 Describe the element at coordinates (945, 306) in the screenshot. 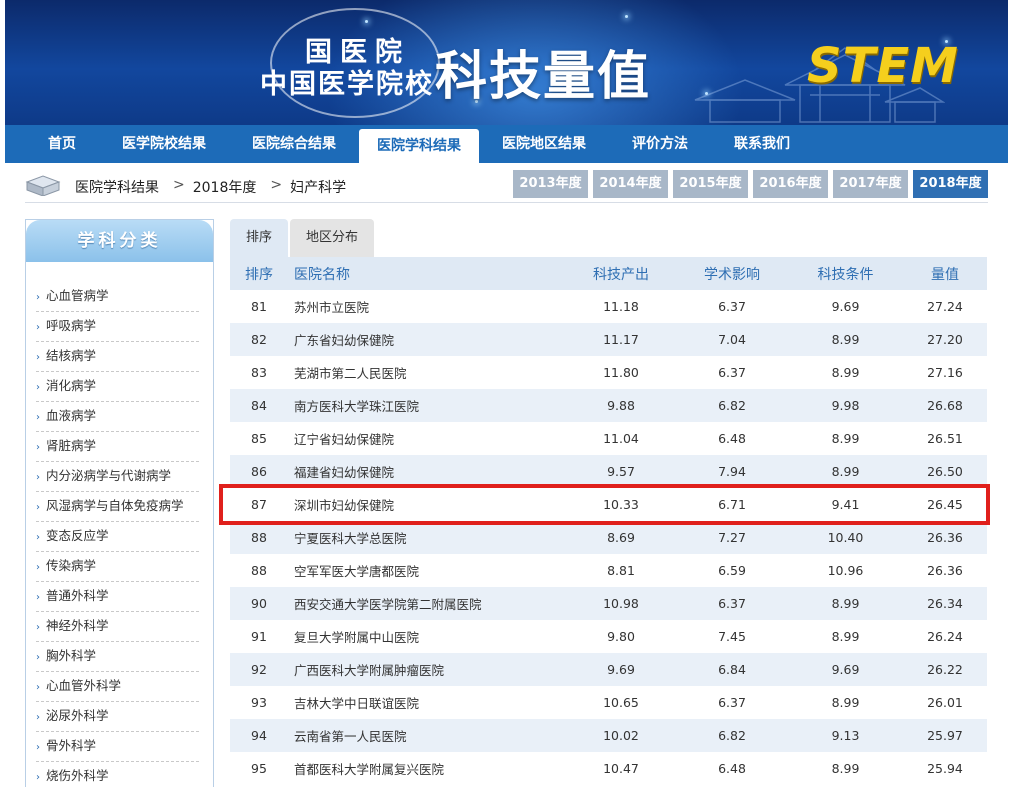

I see `cell-value: 27.24` at that location.